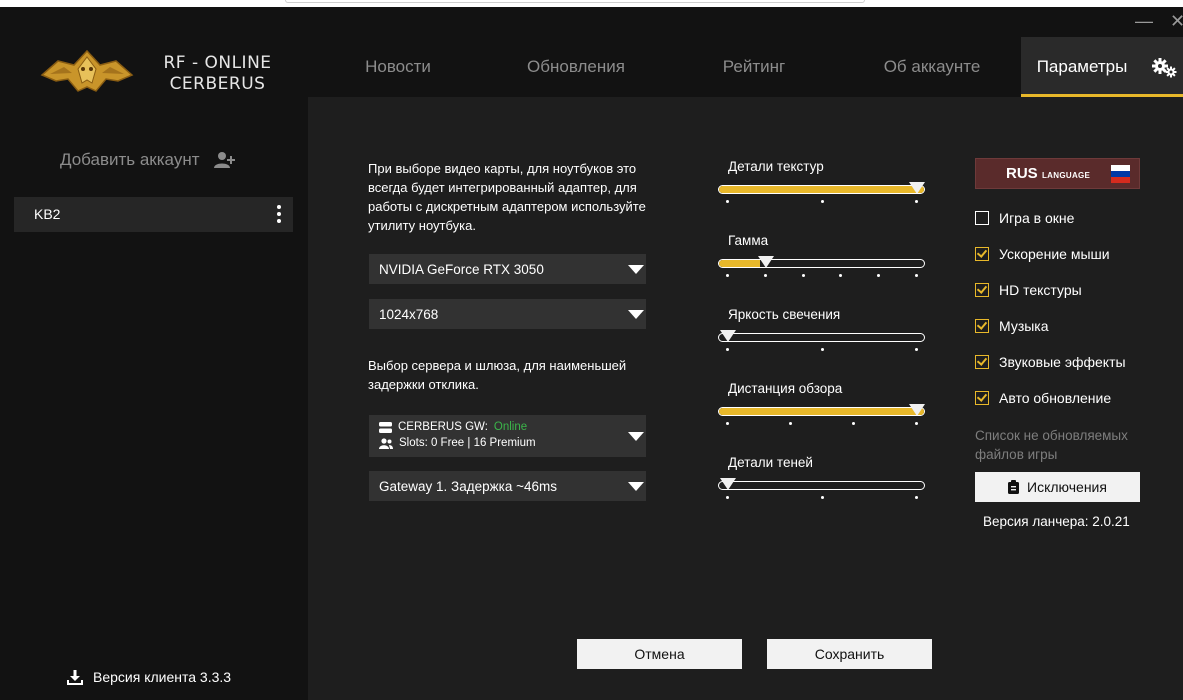 This screenshot has height=700, width=1183. Describe the element at coordinates (785, 388) in the screenshot. I see `slider-label: Дистанция обзора` at that location.